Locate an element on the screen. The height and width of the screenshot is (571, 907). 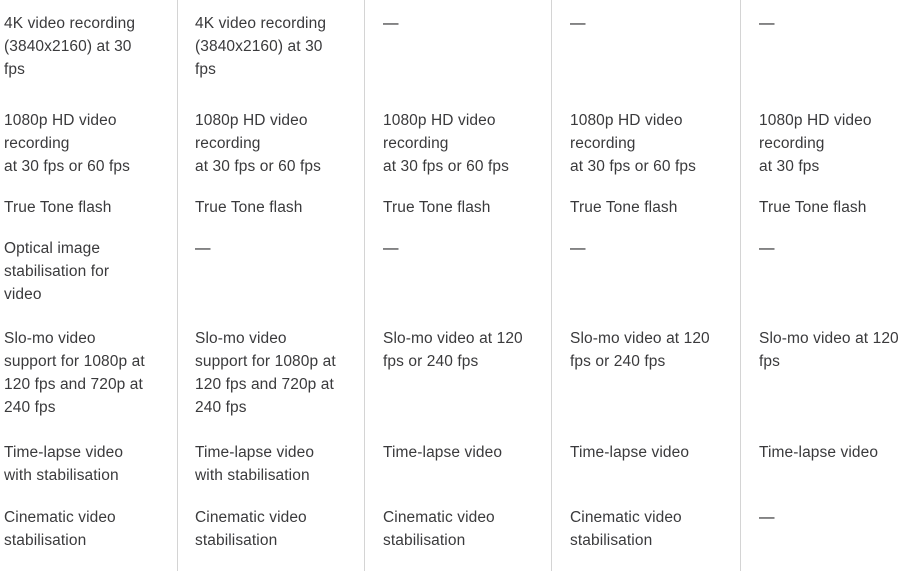
spec-cell-c3-4k-video-recording: — is located at coordinates (391, 23).